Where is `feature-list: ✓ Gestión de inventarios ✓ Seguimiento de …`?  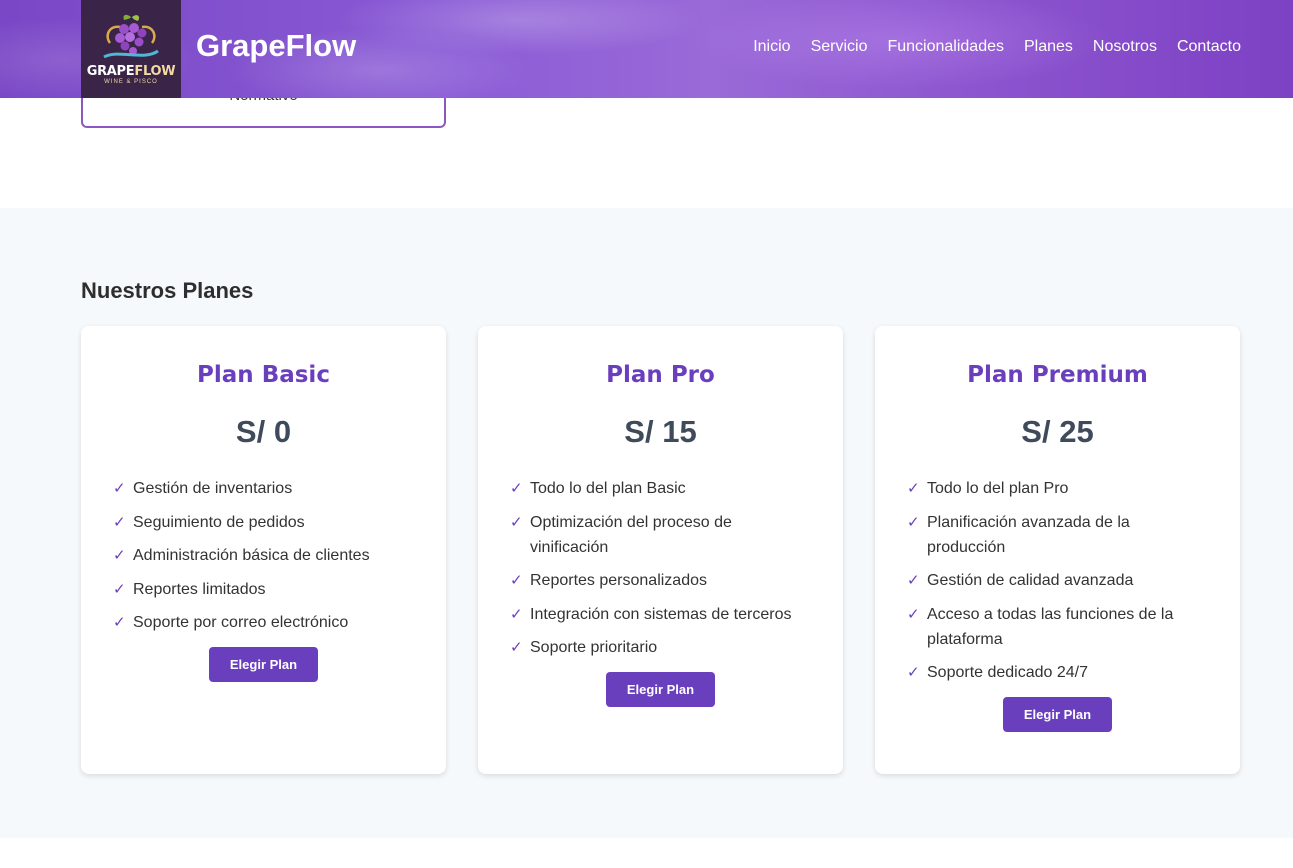 feature-list: ✓ Gestión de inventarios ✓ Seguimiento de … is located at coordinates (263, 555).